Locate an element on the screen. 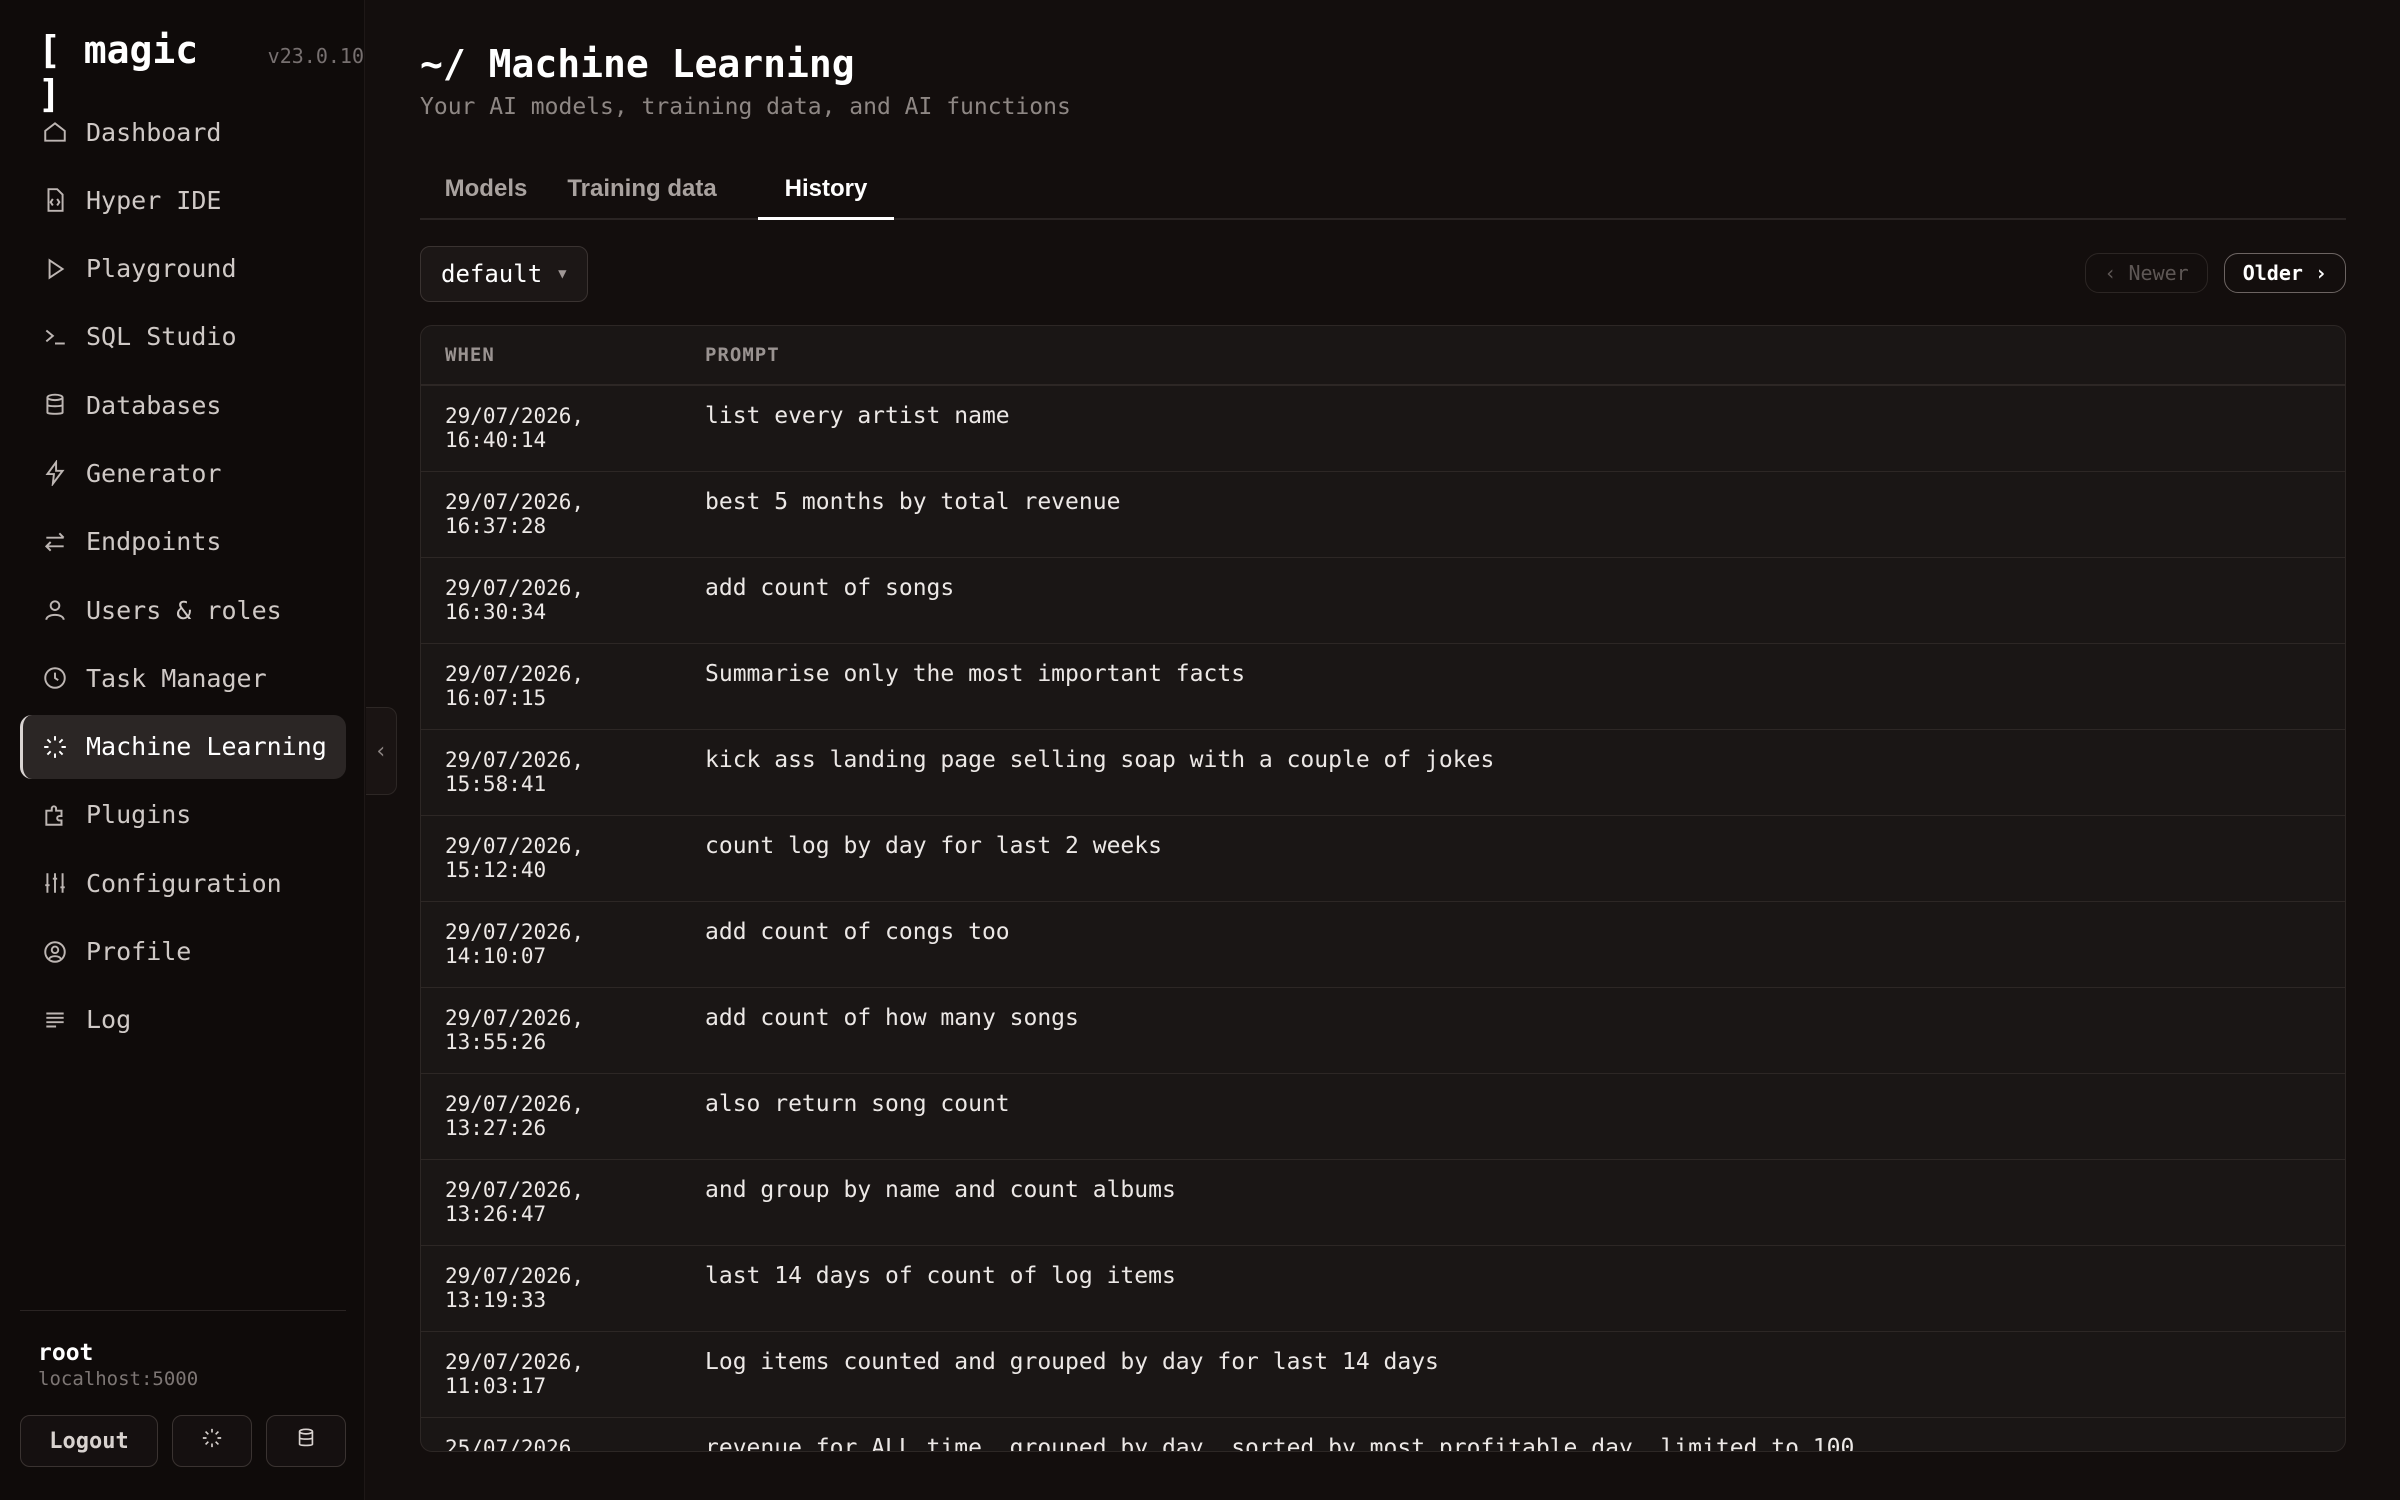 This screenshot has height=1500, width=2400. older-button: Older › is located at coordinates (2284, 273).